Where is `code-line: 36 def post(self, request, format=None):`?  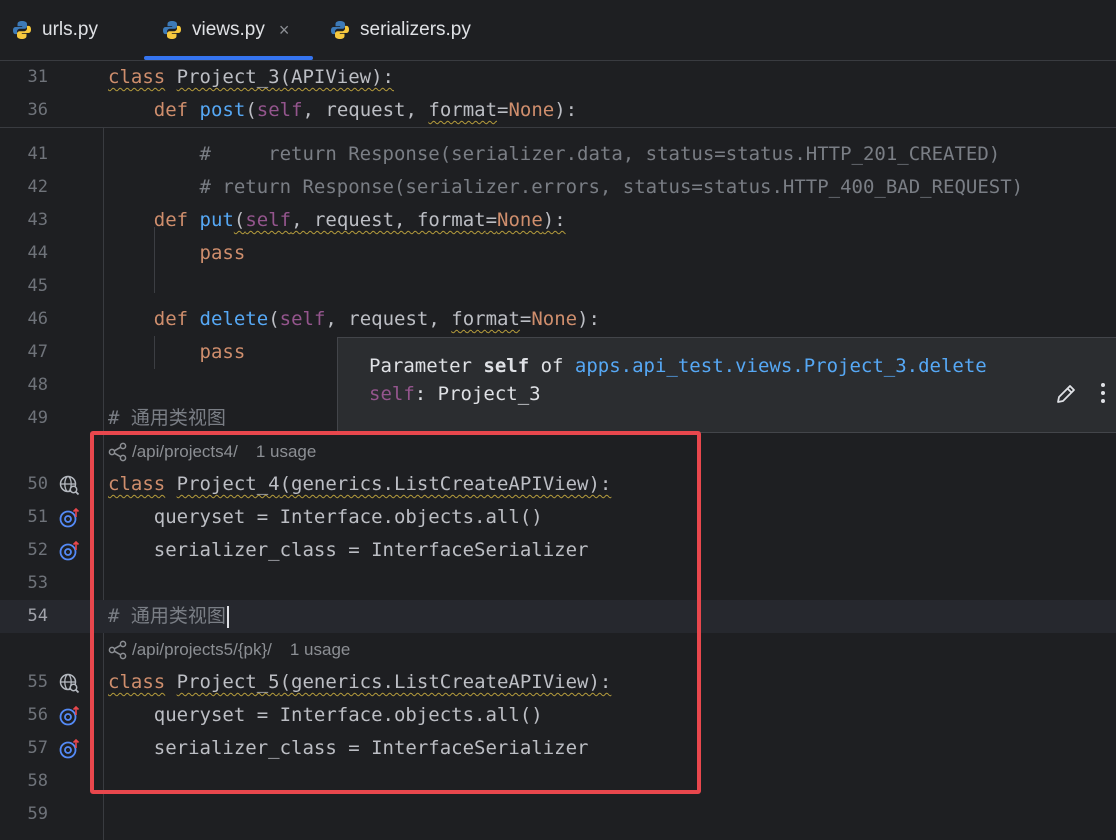 code-line: 36 def post(self, request, format=None): is located at coordinates (558, 110).